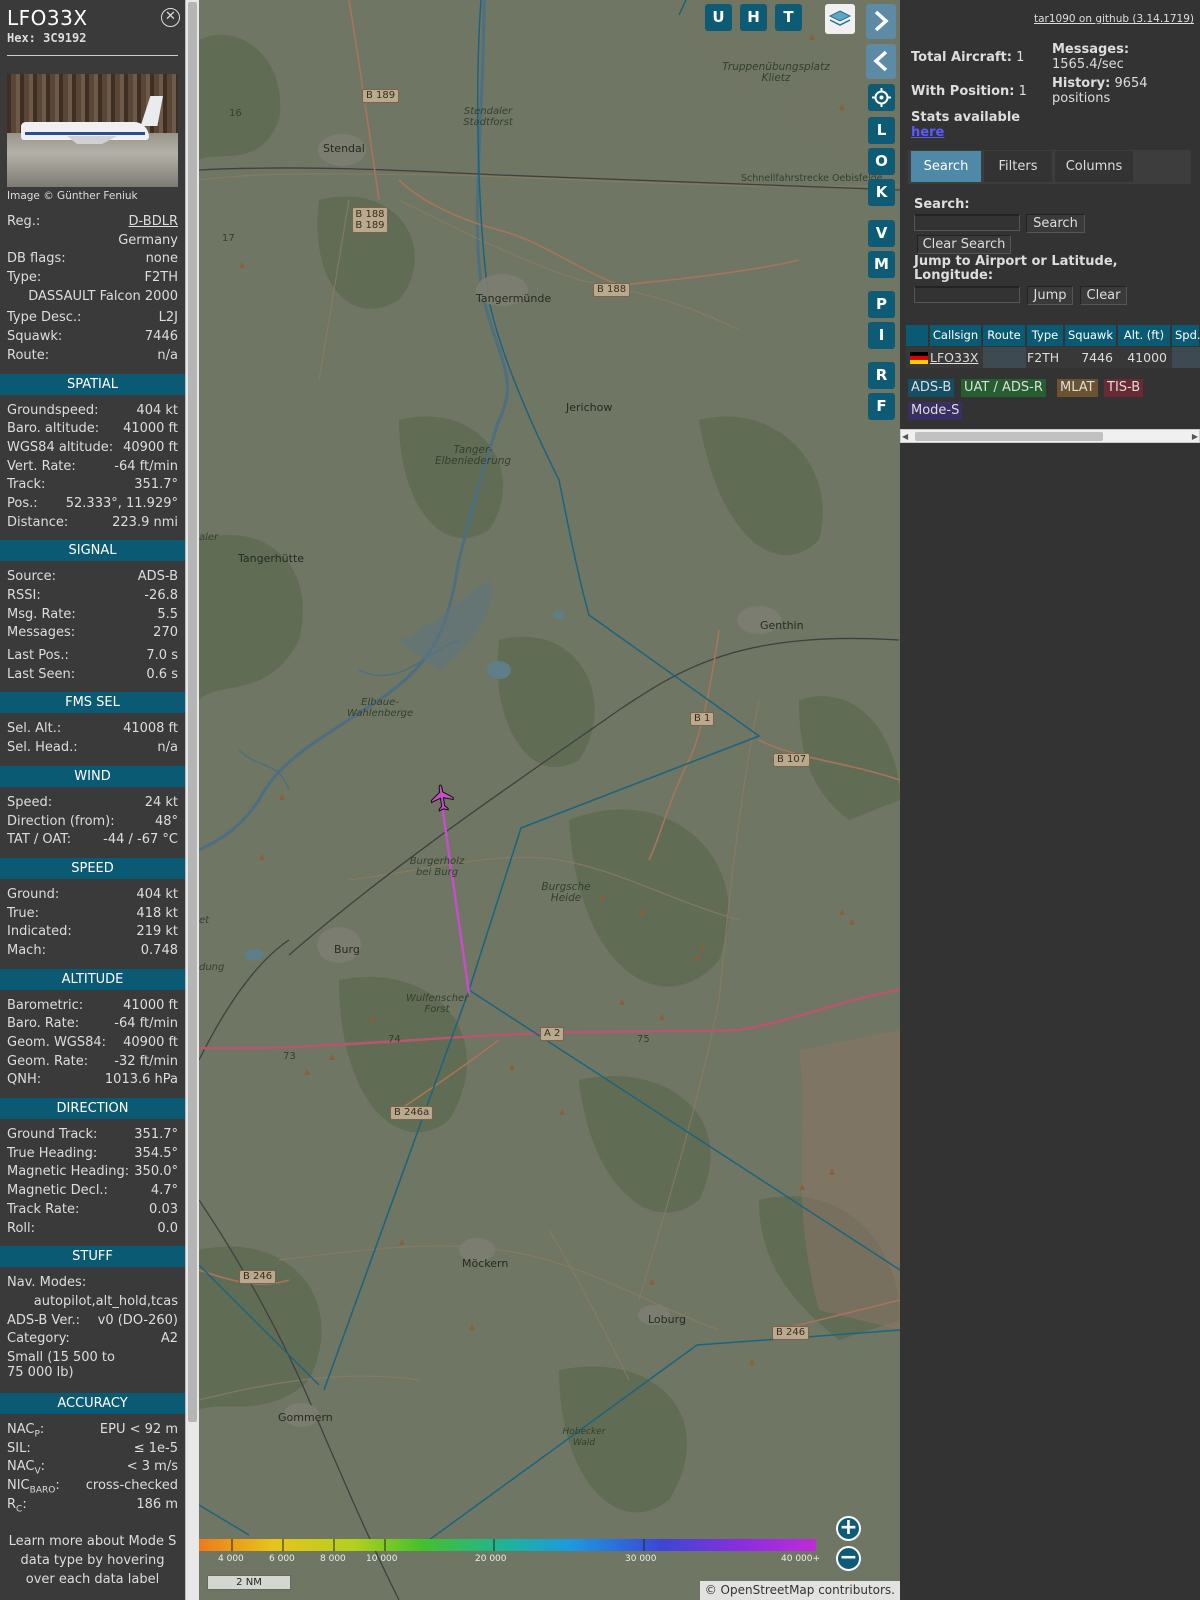 This screenshot has height=1600, width=1200. Describe the element at coordinates (641, 1559) in the screenshot. I see `altitude-scale-tick: 30 000` at that location.